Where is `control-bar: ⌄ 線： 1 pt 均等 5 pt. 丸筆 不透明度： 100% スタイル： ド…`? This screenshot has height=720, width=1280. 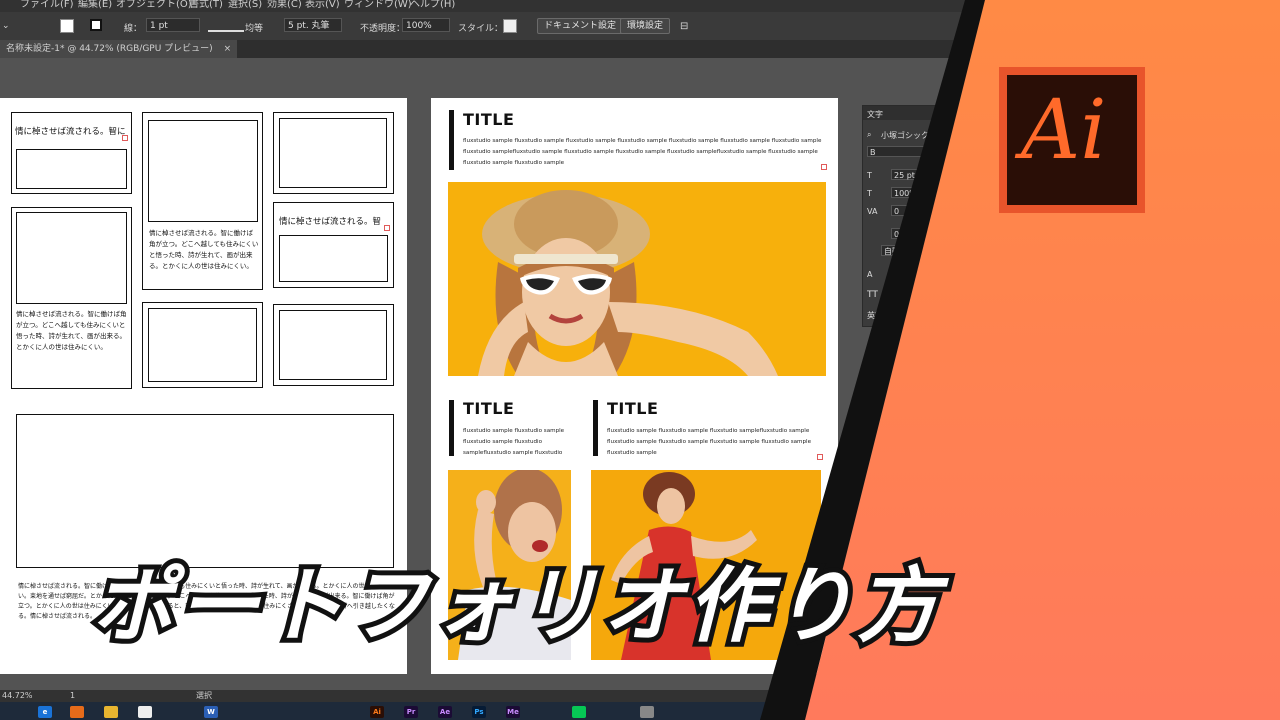
control-bar: ⌄ 線： 1 pt 均等 5 pt. 丸筆 不透明度： 100% スタイル： ド… is located at coordinates (640, 26).